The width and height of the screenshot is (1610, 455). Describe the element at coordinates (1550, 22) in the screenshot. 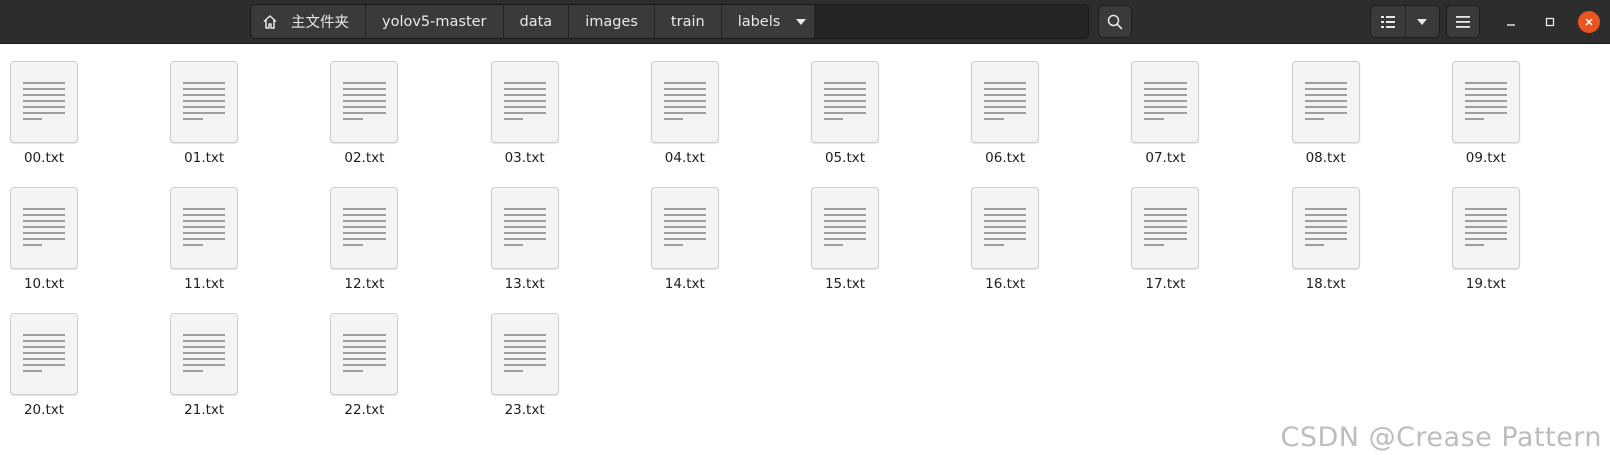

I see `maximize-button` at that location.